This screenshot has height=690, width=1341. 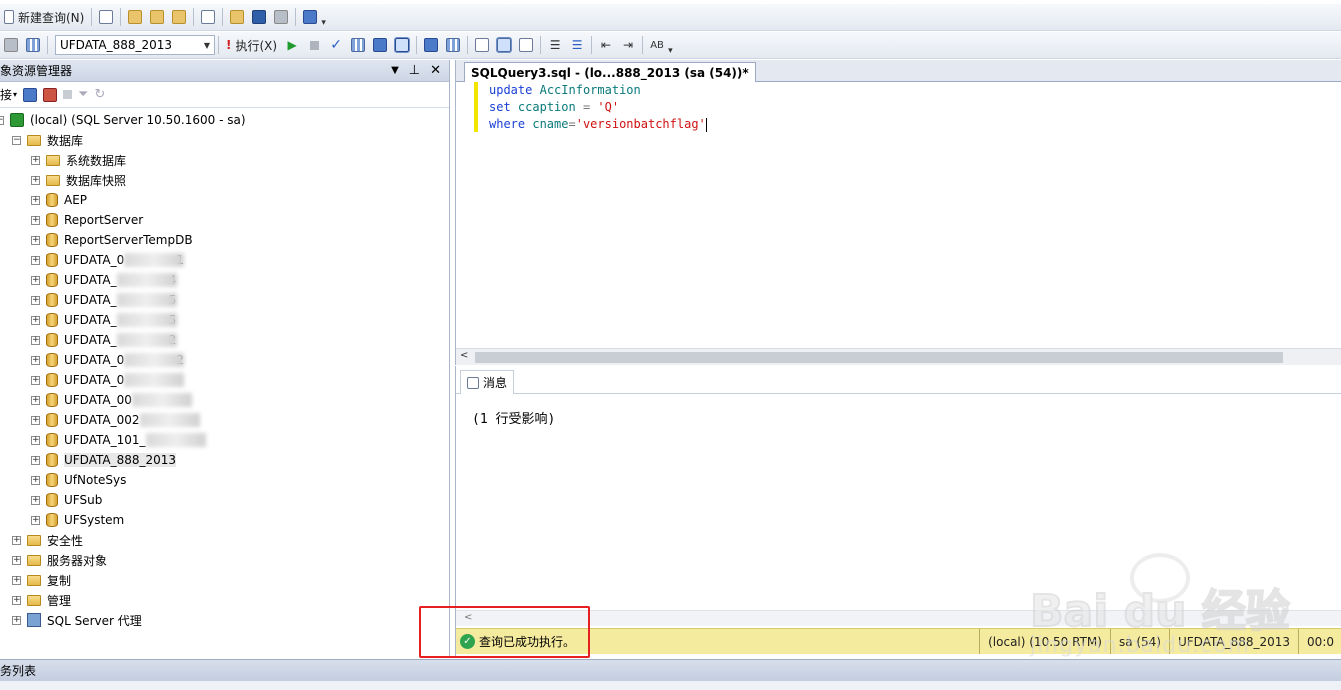 What do you see at coordinates (606, 45) in the screenshot?
I see `decrease-indent-button: ⇤` at bounding box center [606, 45].